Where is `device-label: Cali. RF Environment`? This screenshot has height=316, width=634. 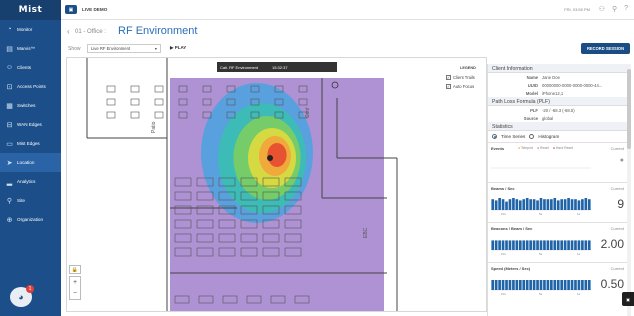
device-label: Cali. RF Environment is located at coordinates (239, 67).